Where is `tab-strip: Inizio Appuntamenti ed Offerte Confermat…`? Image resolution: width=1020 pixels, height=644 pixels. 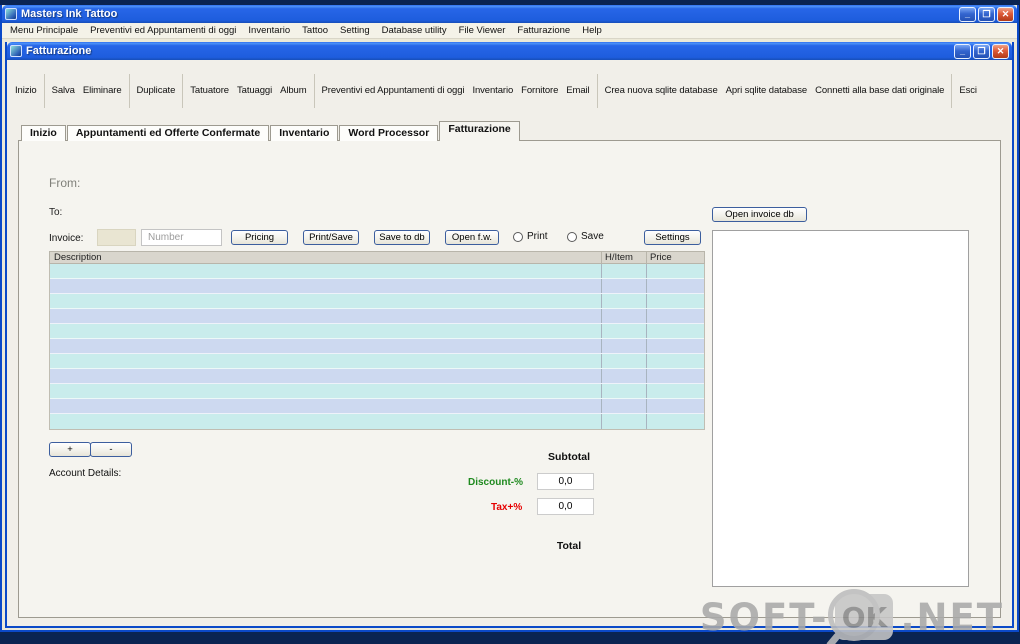 tab-strip: Inizio Appuntamenti ed Offerte Confermat… is located at coordinates (509, 131).